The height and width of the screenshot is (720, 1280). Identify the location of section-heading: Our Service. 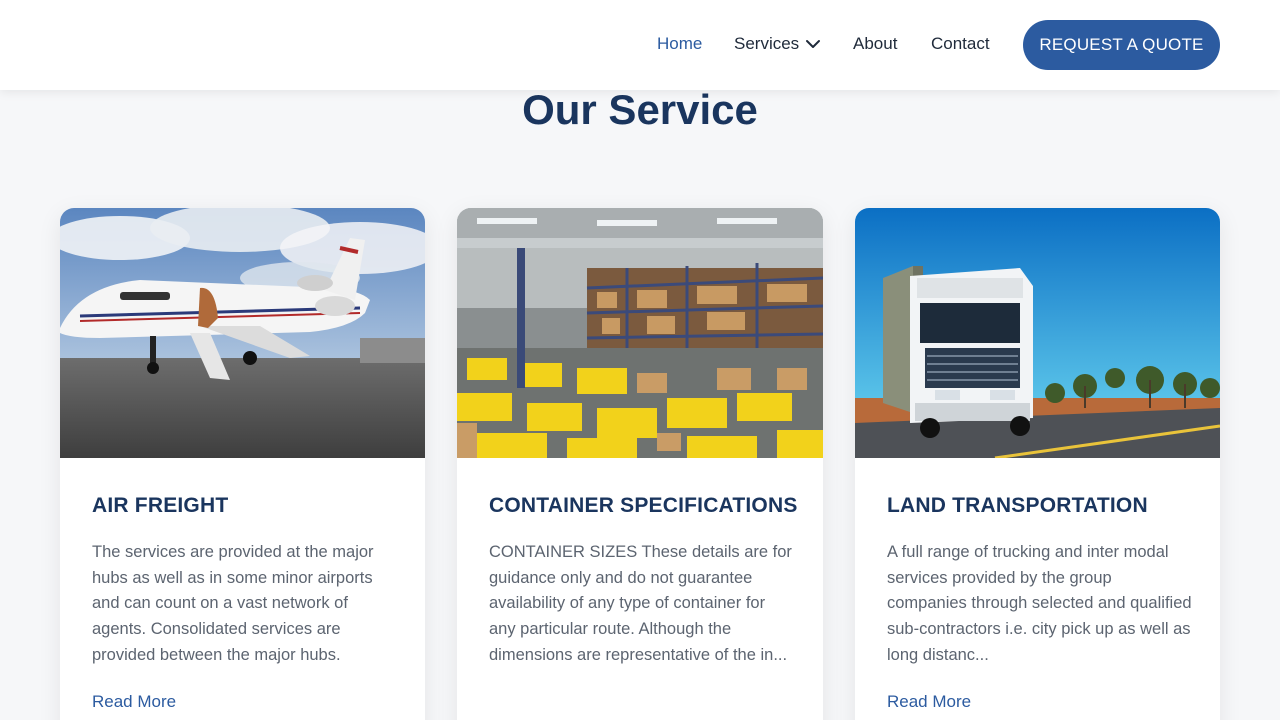
(640, 109).